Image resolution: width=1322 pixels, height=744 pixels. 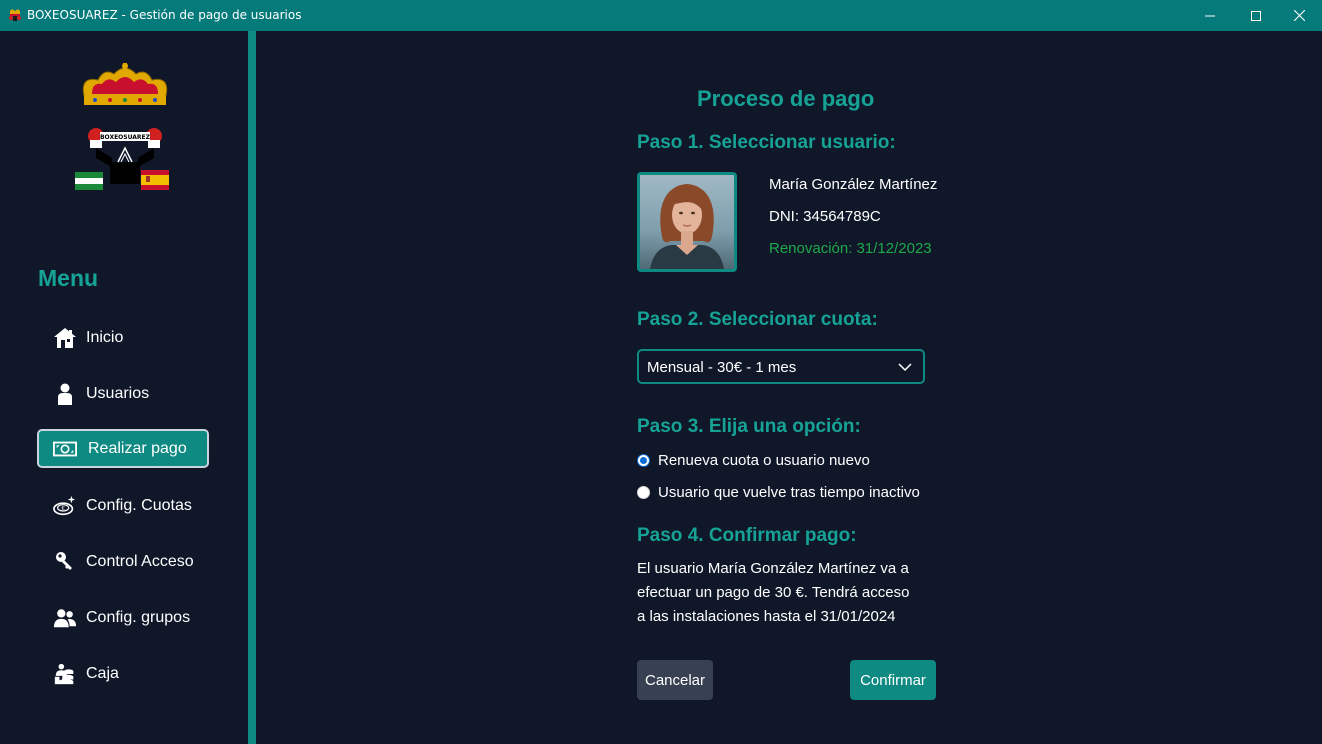 What do you see at coordinates (65, 674) in the screenshot?
I see `cash-register-icon` at bounding box center [65, 674].